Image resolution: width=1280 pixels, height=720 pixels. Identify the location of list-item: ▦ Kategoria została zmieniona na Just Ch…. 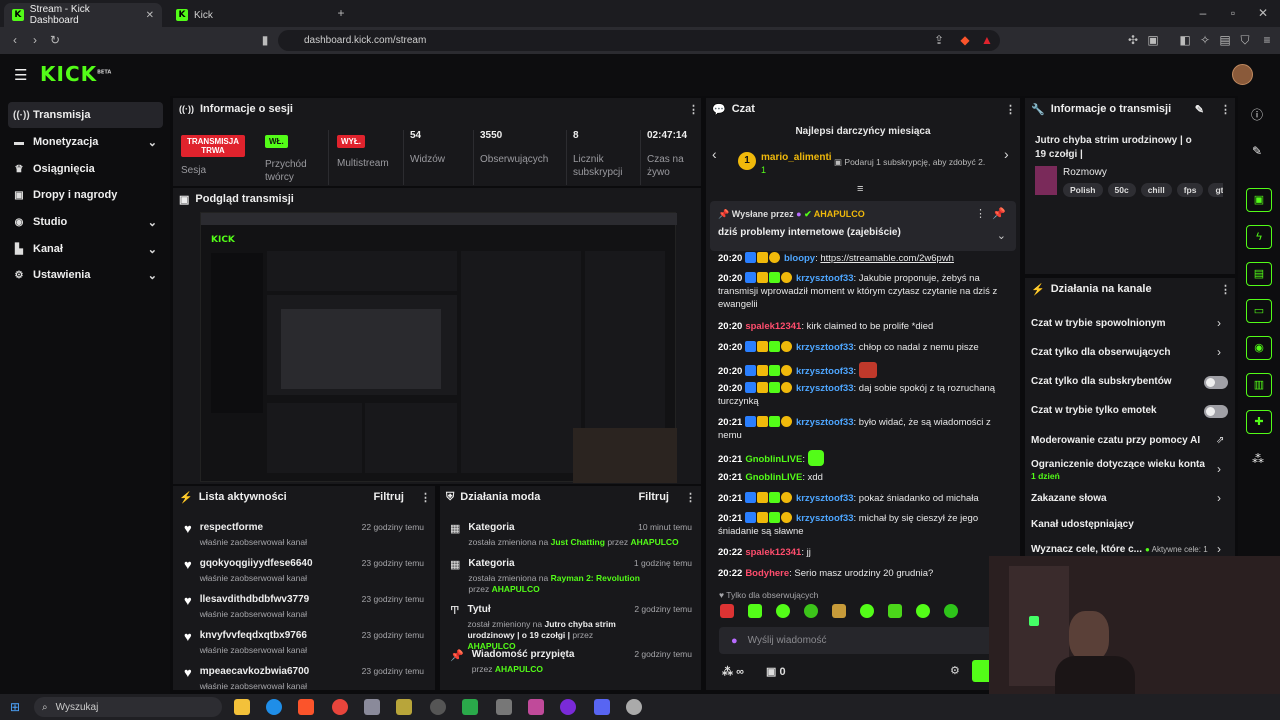
(571, 535).